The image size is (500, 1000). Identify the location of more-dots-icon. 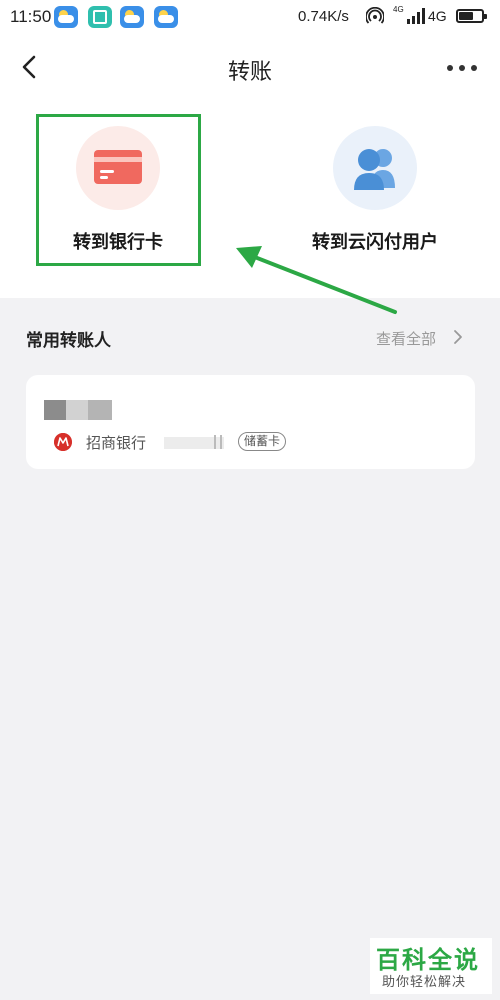
(462, 68).